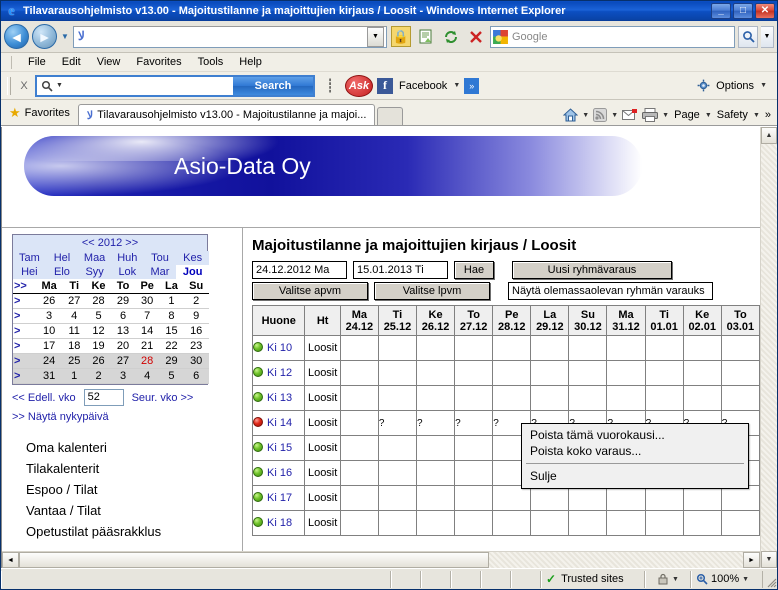  Describe the element at coordinates (299, 270) in the screenshot. I see `start-date-input: 24.12.2012 Ma` at that location.